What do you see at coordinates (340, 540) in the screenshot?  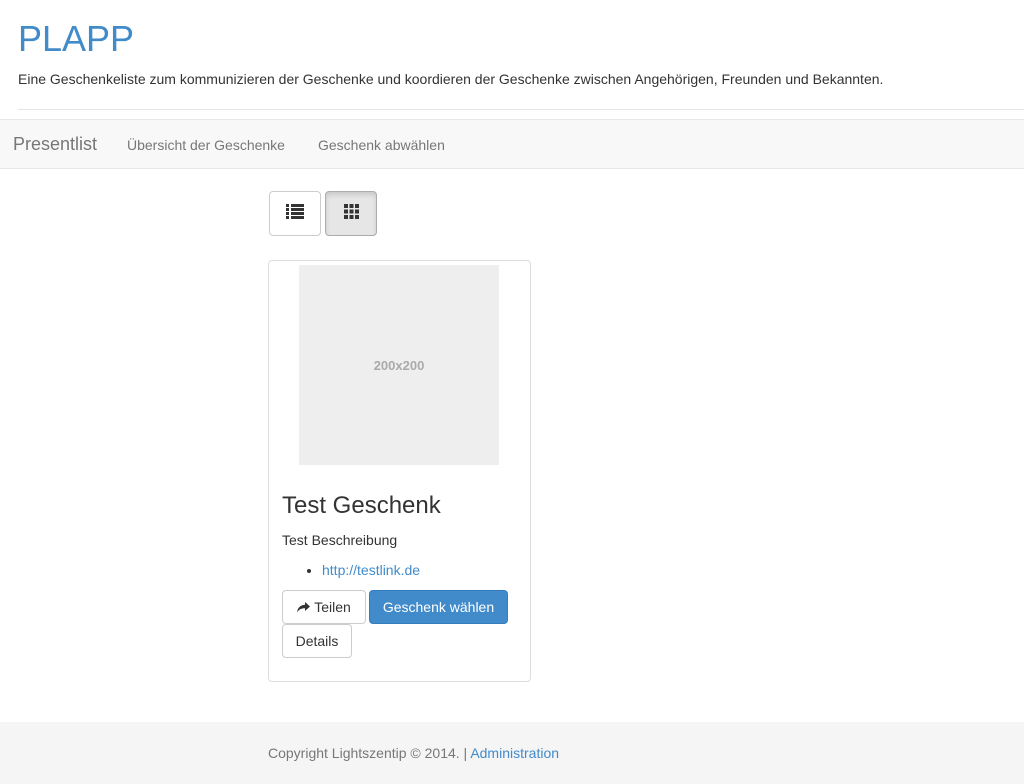 I see `gift-description: Test Beschreibung` at bounding box center [340, 540].